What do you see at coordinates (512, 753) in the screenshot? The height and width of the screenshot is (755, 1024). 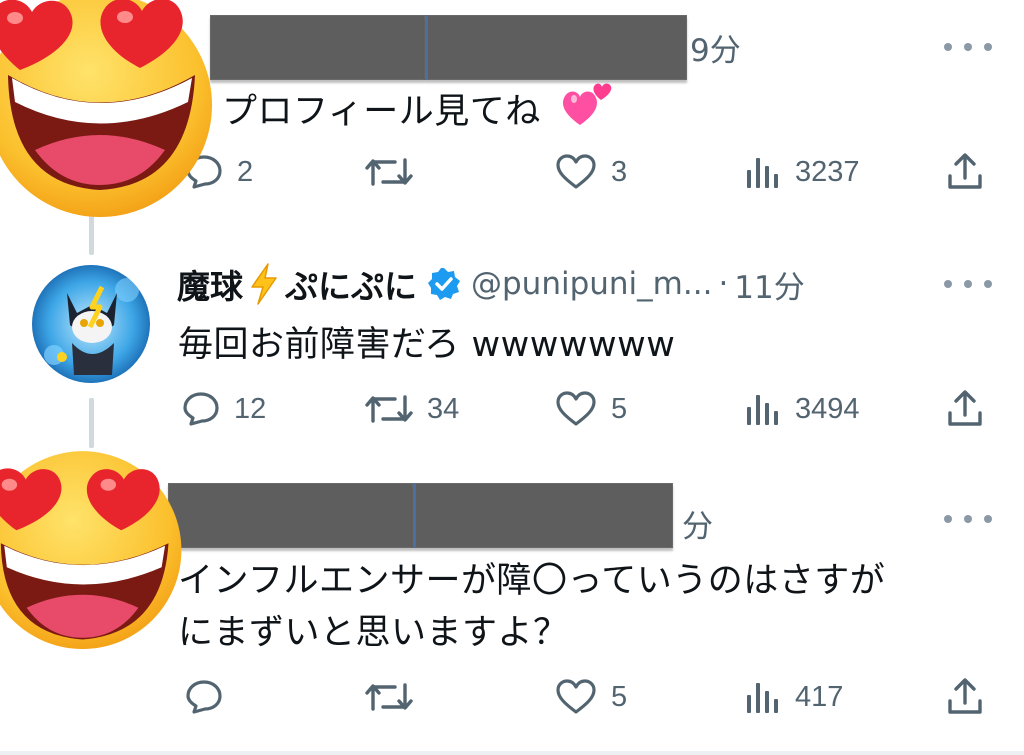 I see `bottom-divider` at bounding box center [512, 753].